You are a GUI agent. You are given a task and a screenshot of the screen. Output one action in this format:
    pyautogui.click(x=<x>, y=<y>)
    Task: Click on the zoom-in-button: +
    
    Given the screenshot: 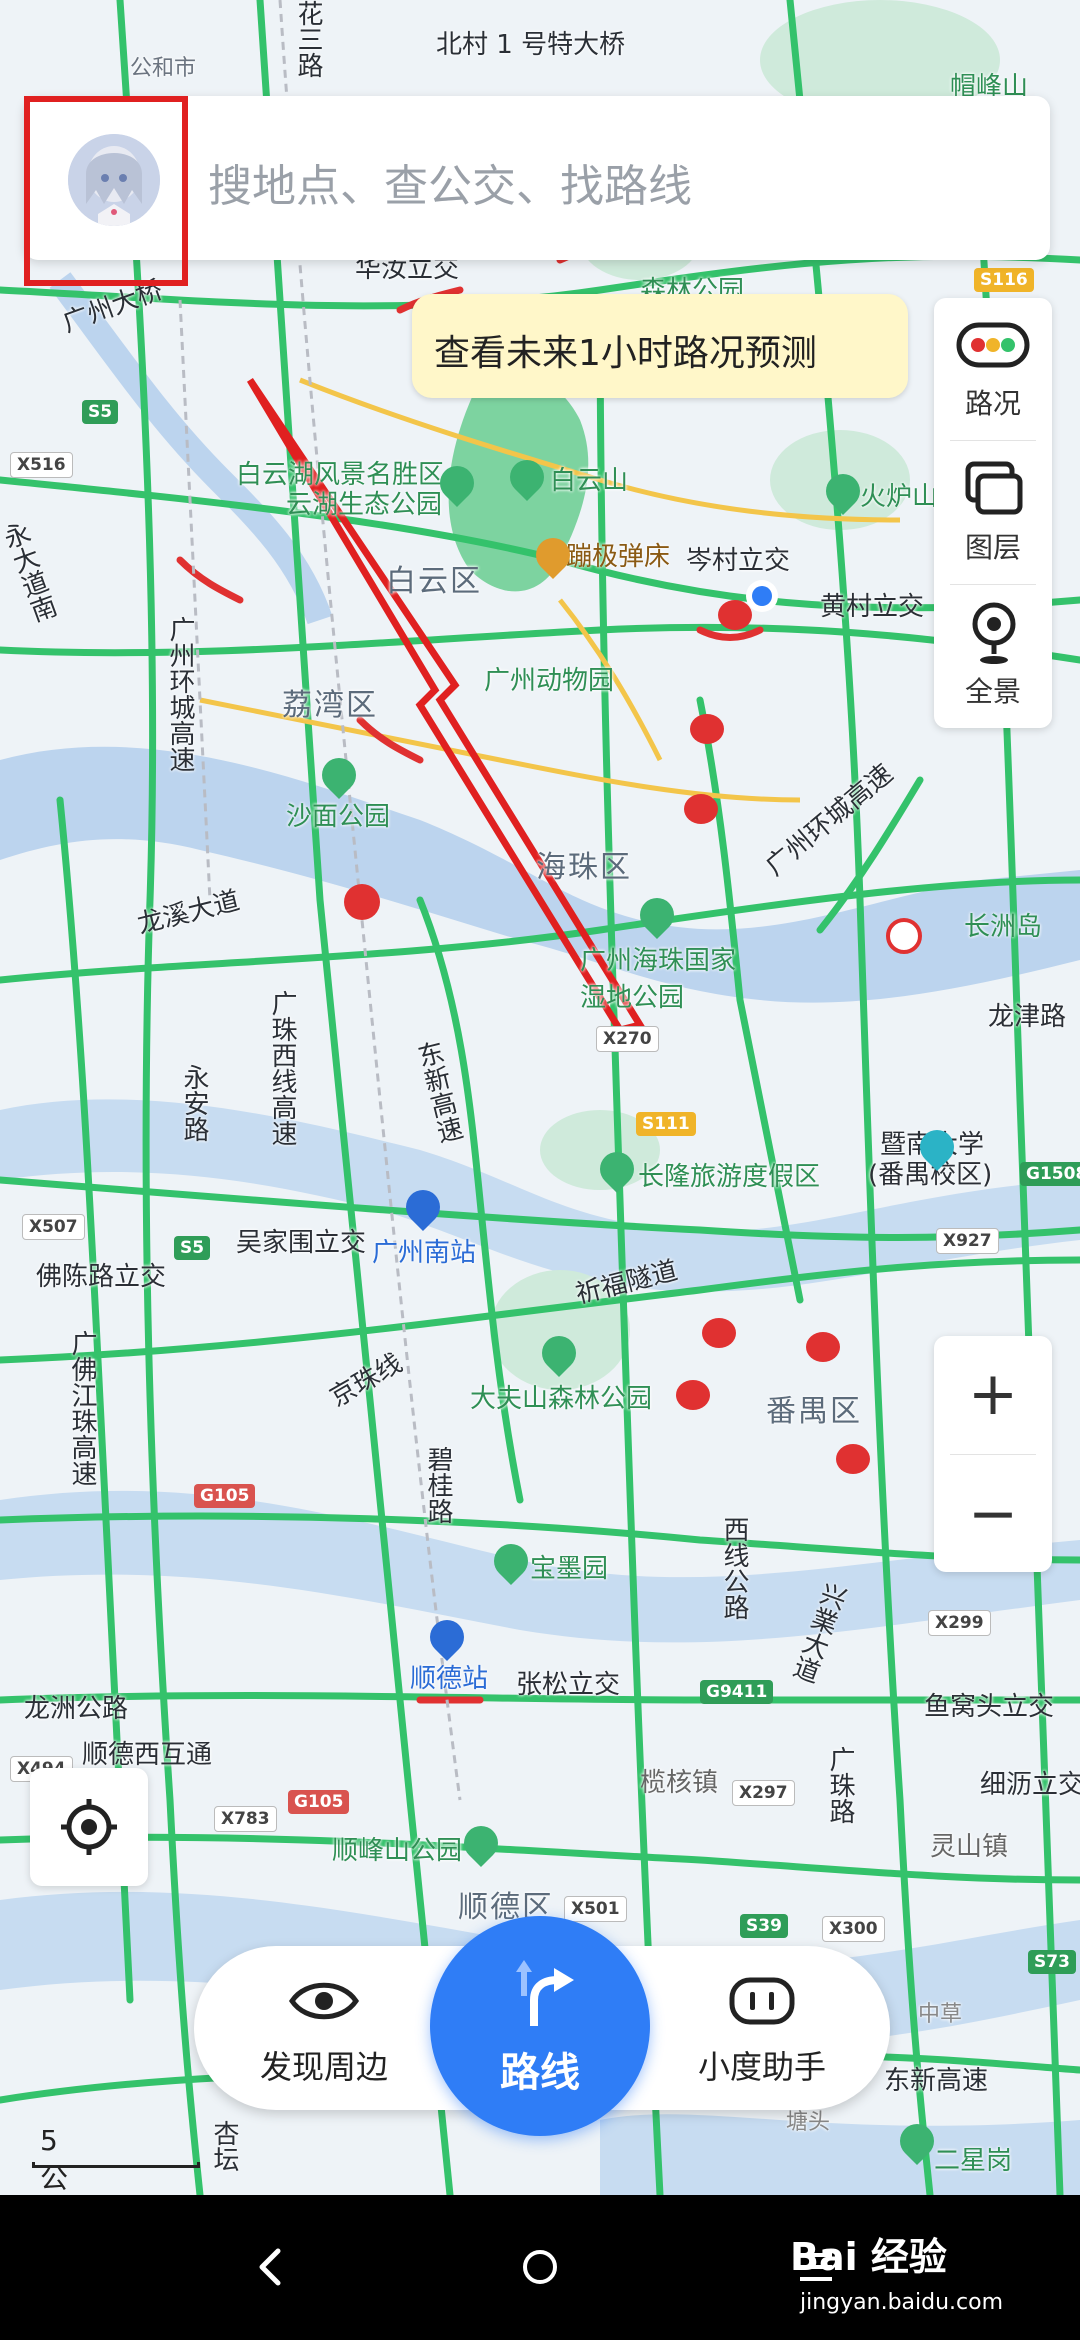 What is the action you would take?
    pyautogui.click(x=993, y=1394)
    